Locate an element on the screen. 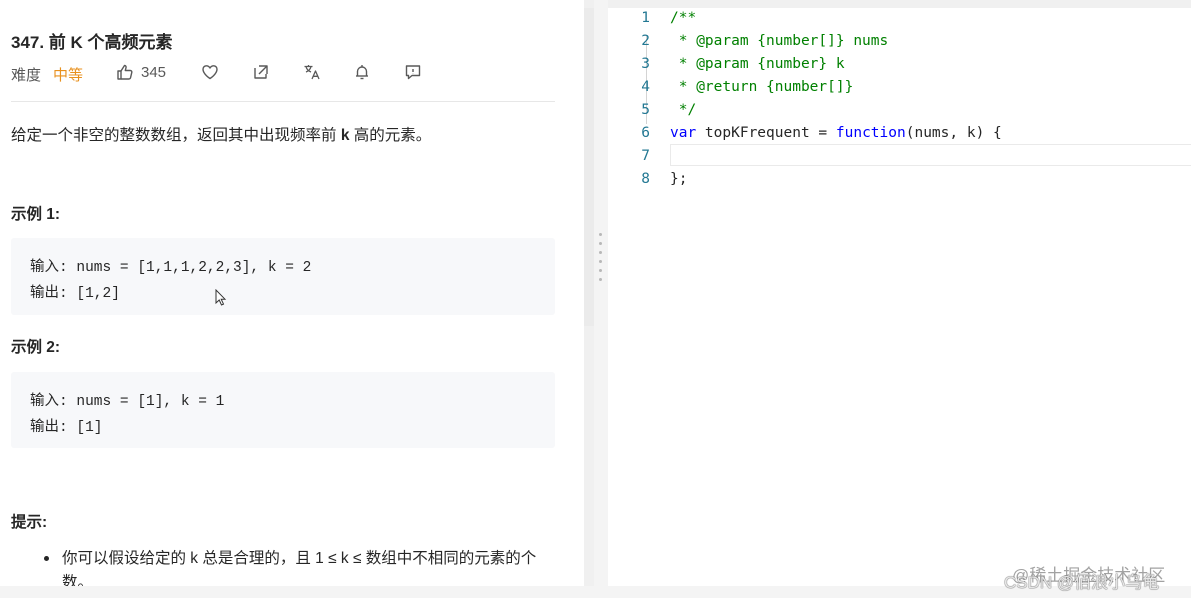  problem-title: 347. 前 K 个高频元素 is located at coordinates (92, 42).